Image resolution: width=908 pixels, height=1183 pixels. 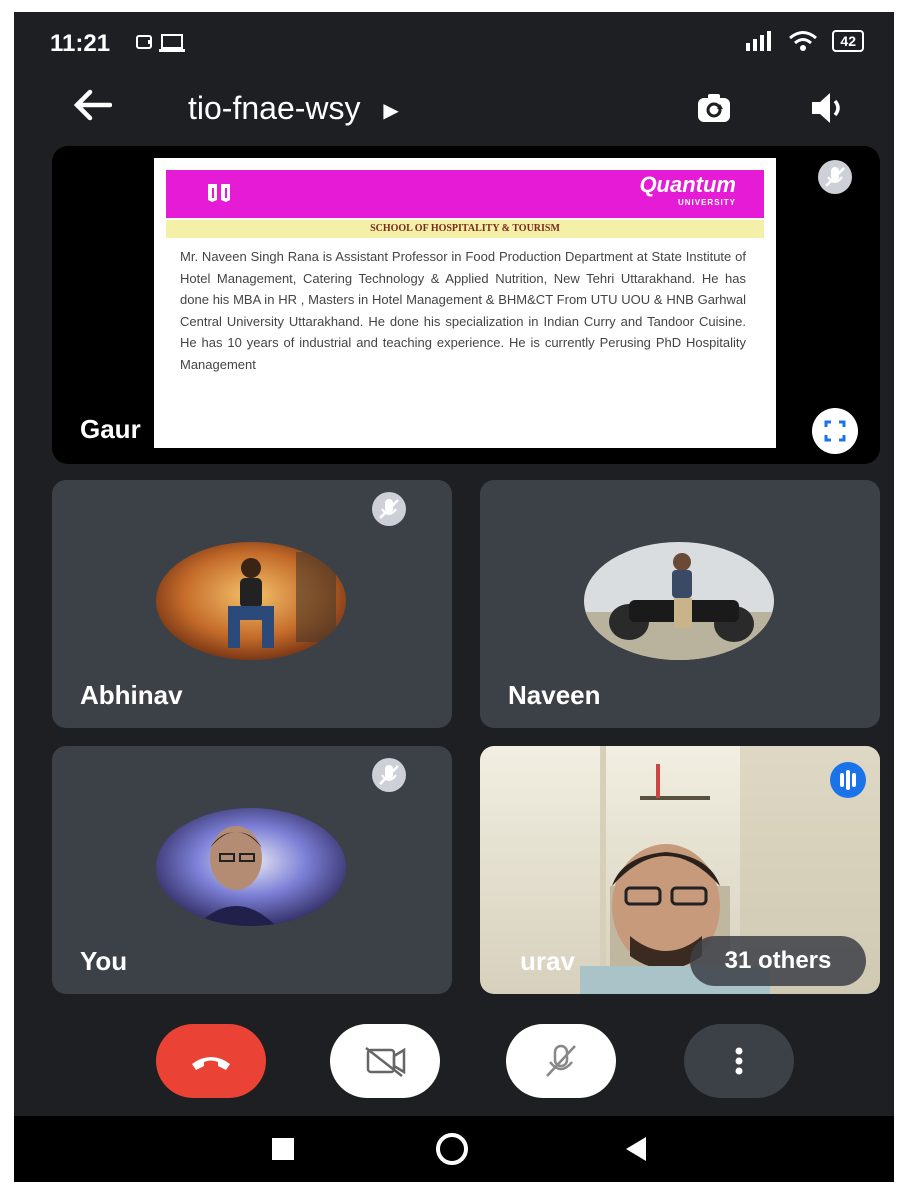 What do you see at coordinates (454, 42) in the screenshot?
I see `status-bar: 11:21 42` at bounding box center [454, 42].